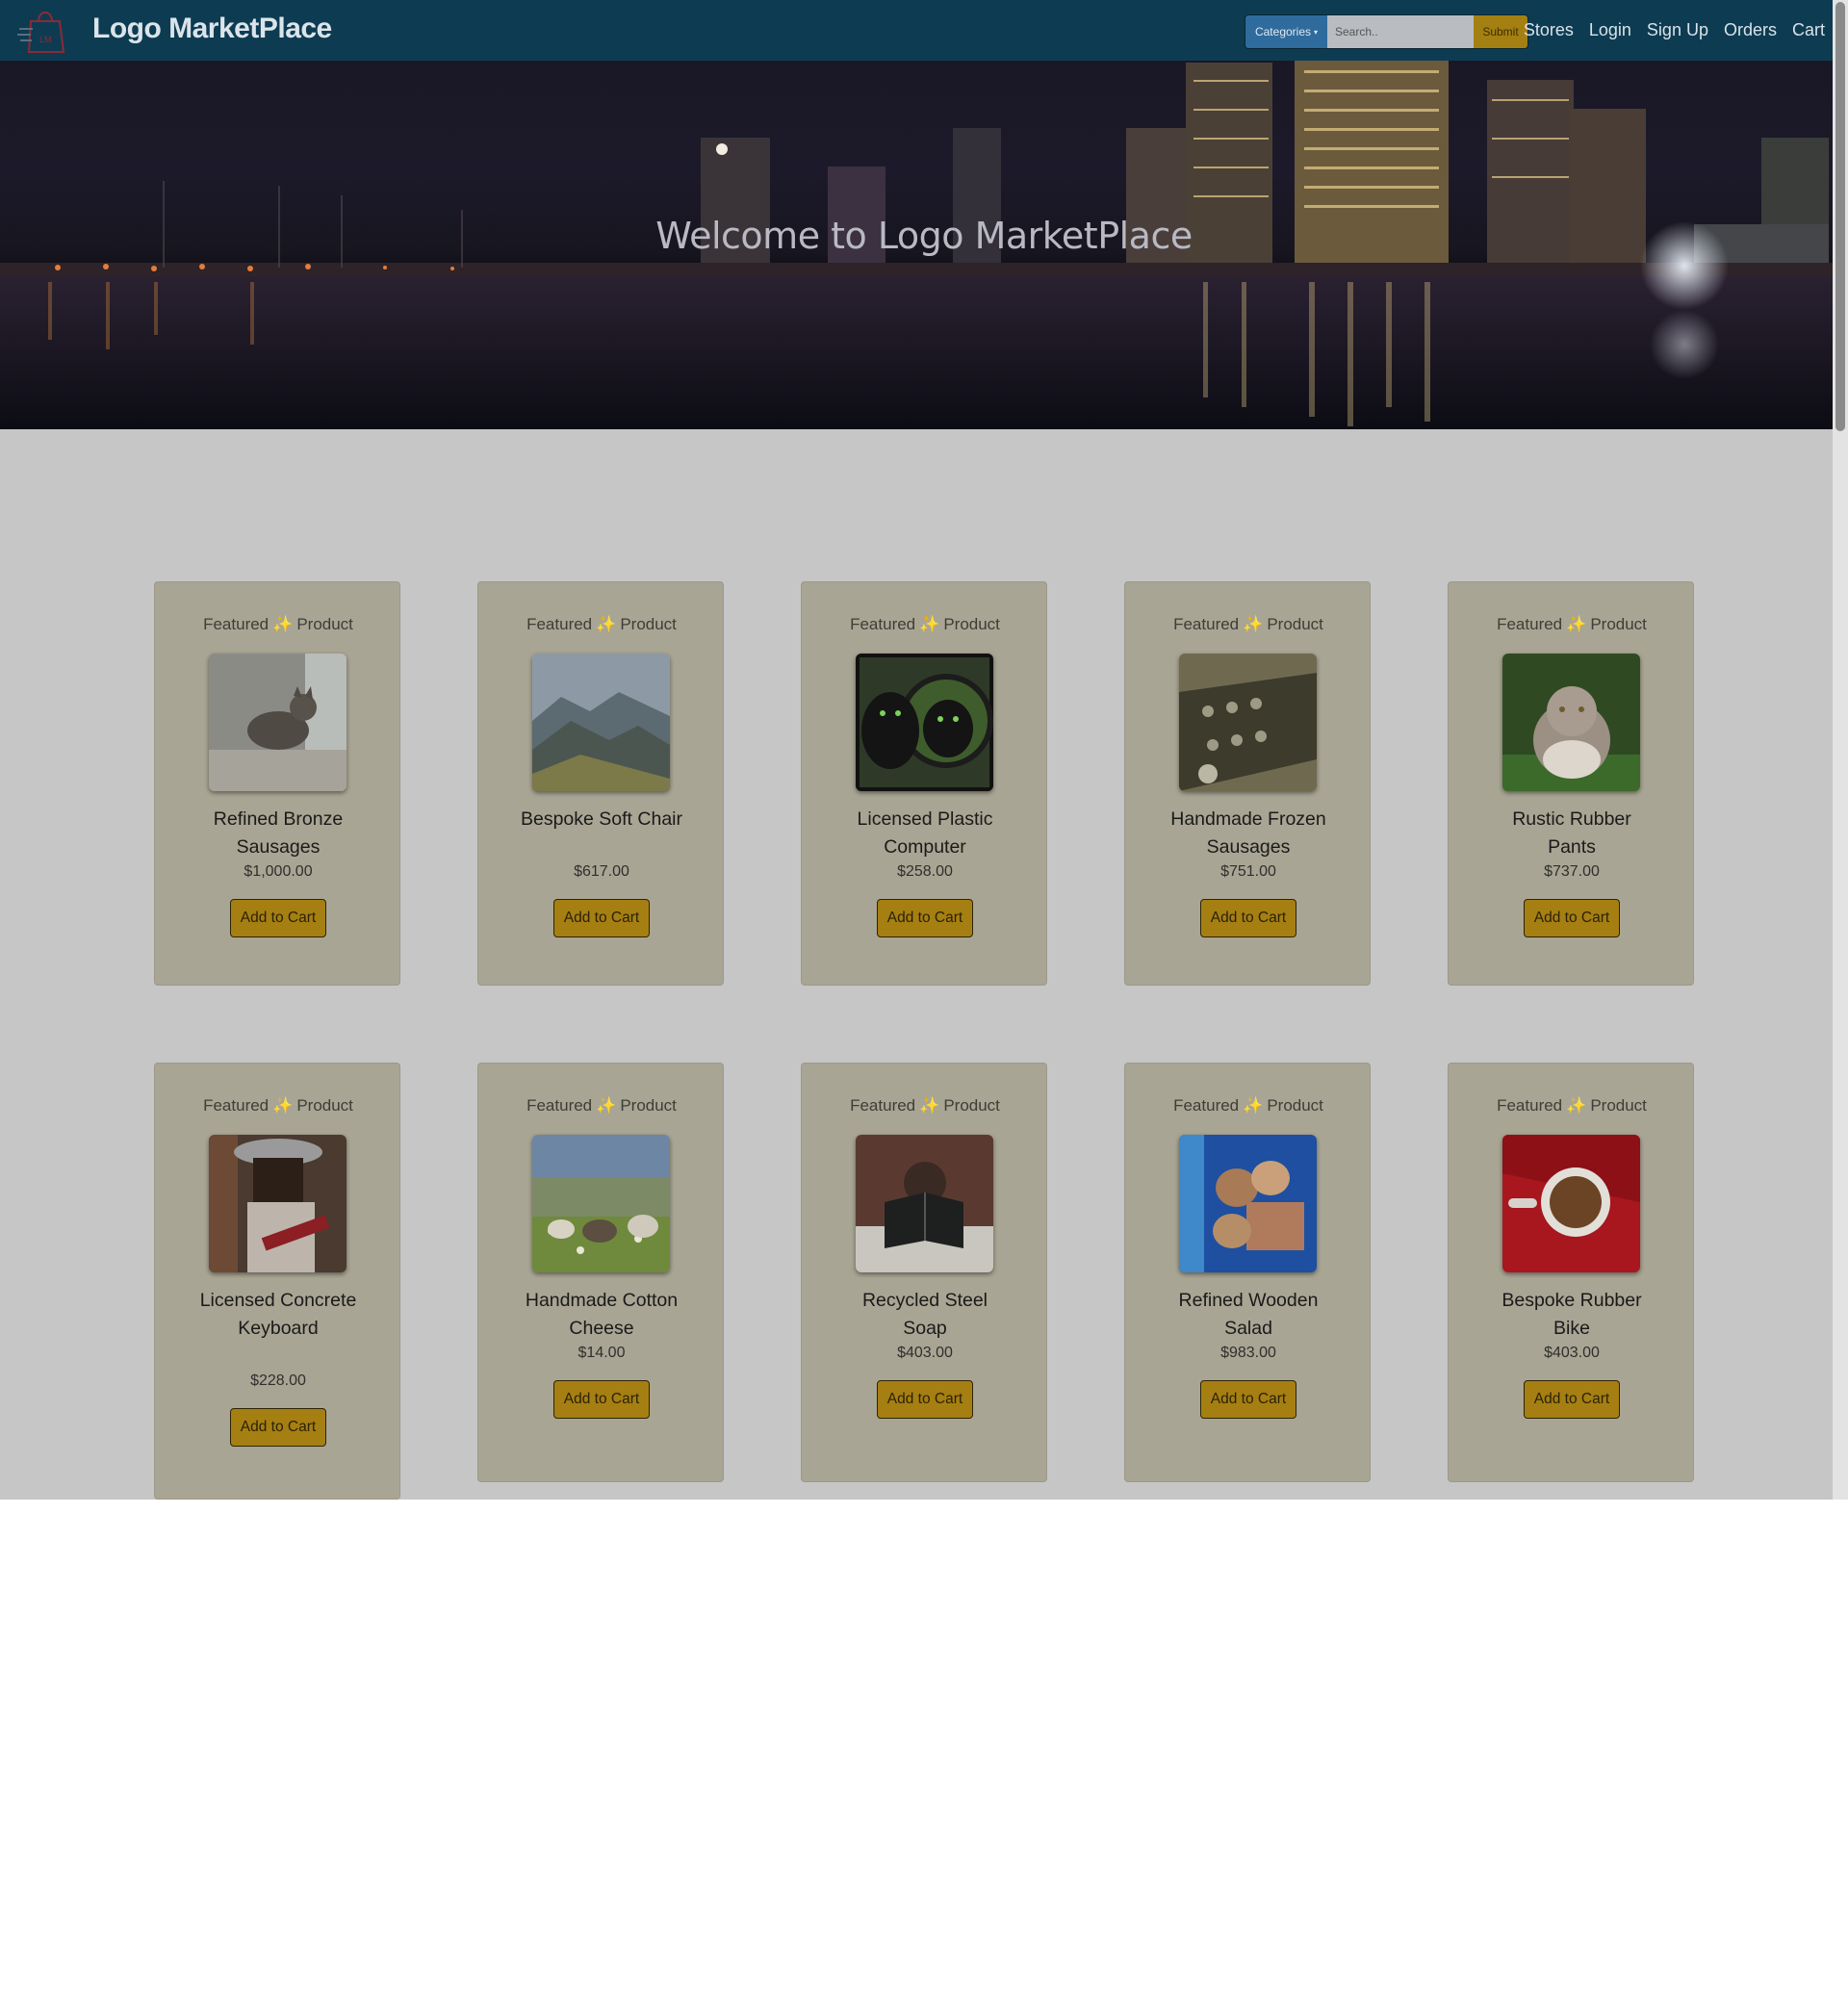 This screenshot has width=1848, height=2001. Describe the element at coordinates (601, 820) in the screenshot. I see `product-name: Bespoke Soft Chair` at that location.